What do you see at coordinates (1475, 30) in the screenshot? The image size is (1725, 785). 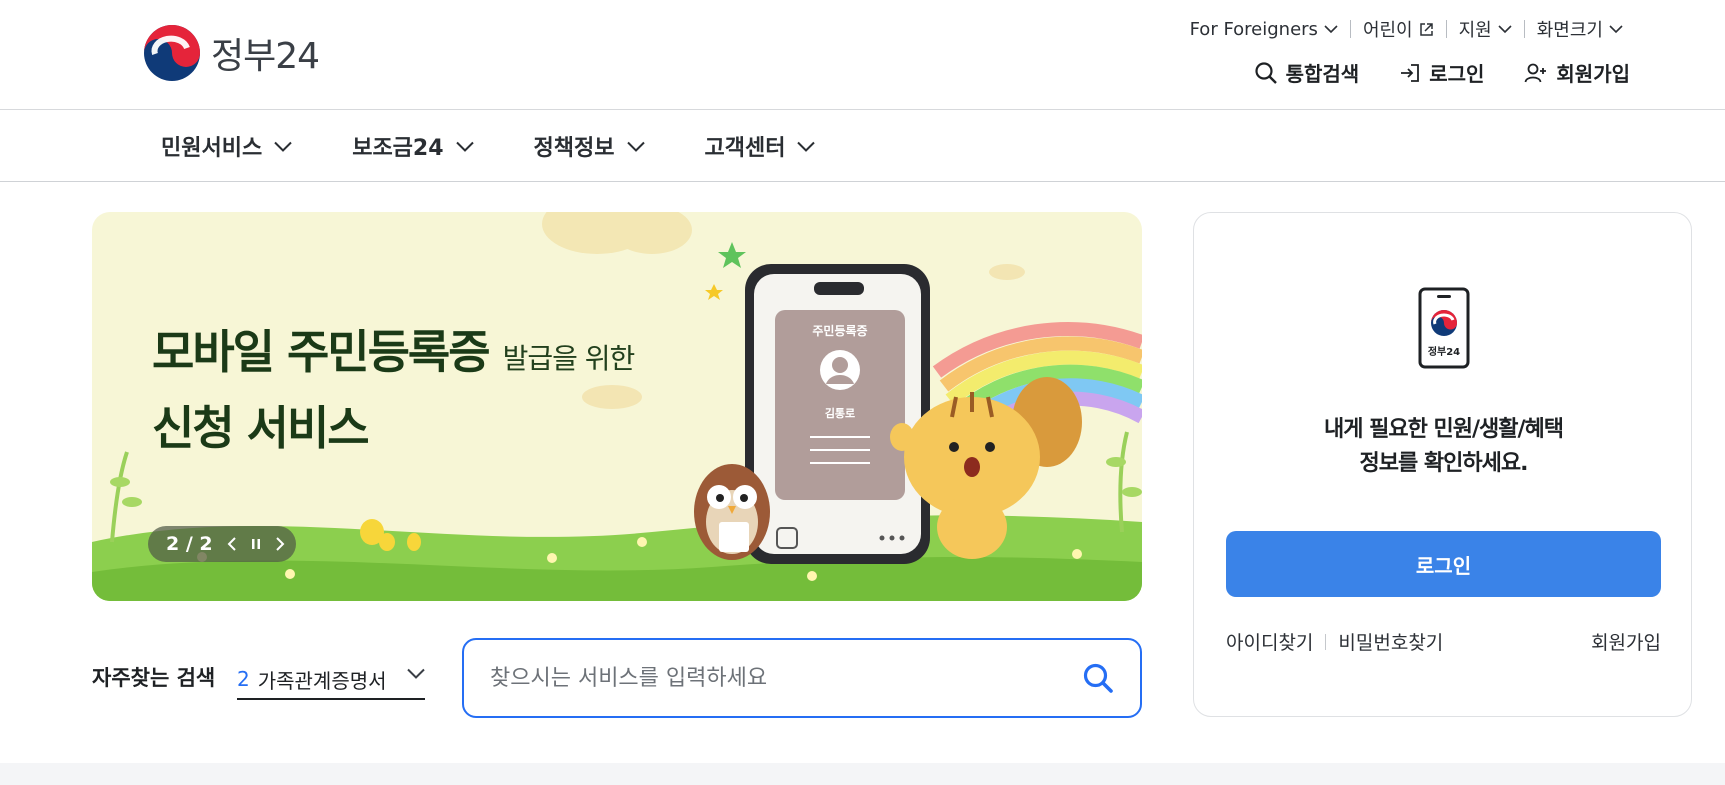 I see `util-label: 지원` at bounding box center [1475, 30].